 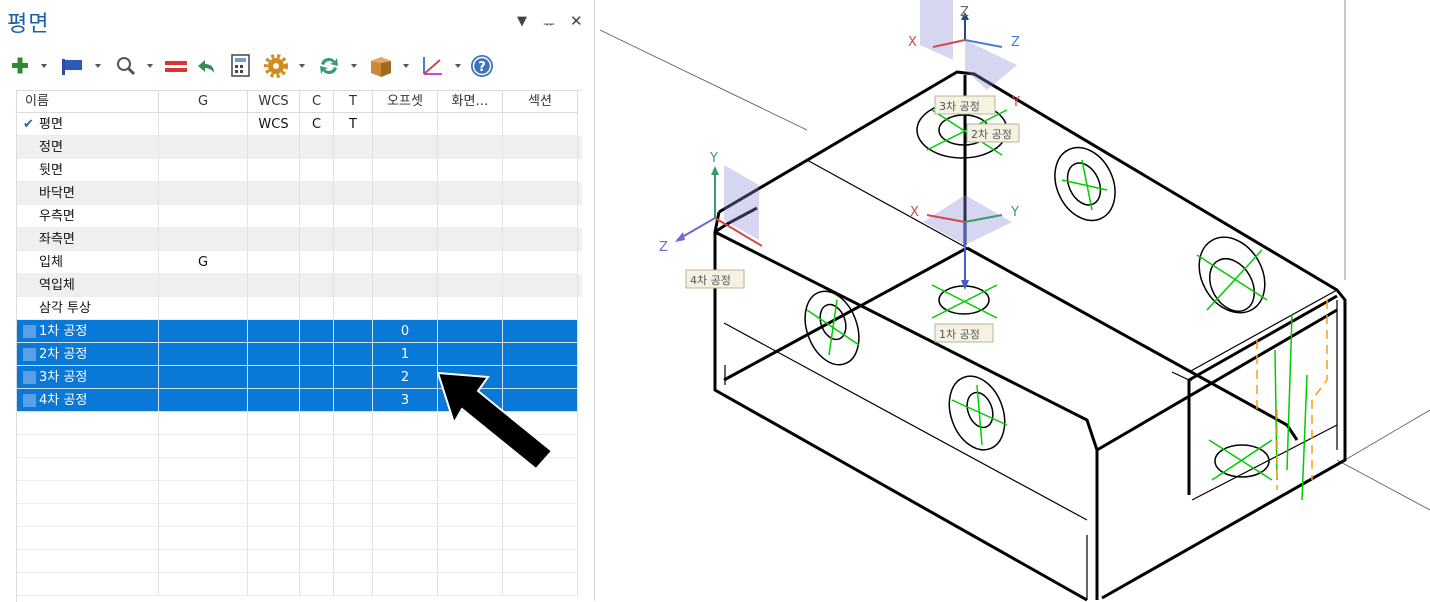 I want to click on equals-icon, so click(x=176, y=66).